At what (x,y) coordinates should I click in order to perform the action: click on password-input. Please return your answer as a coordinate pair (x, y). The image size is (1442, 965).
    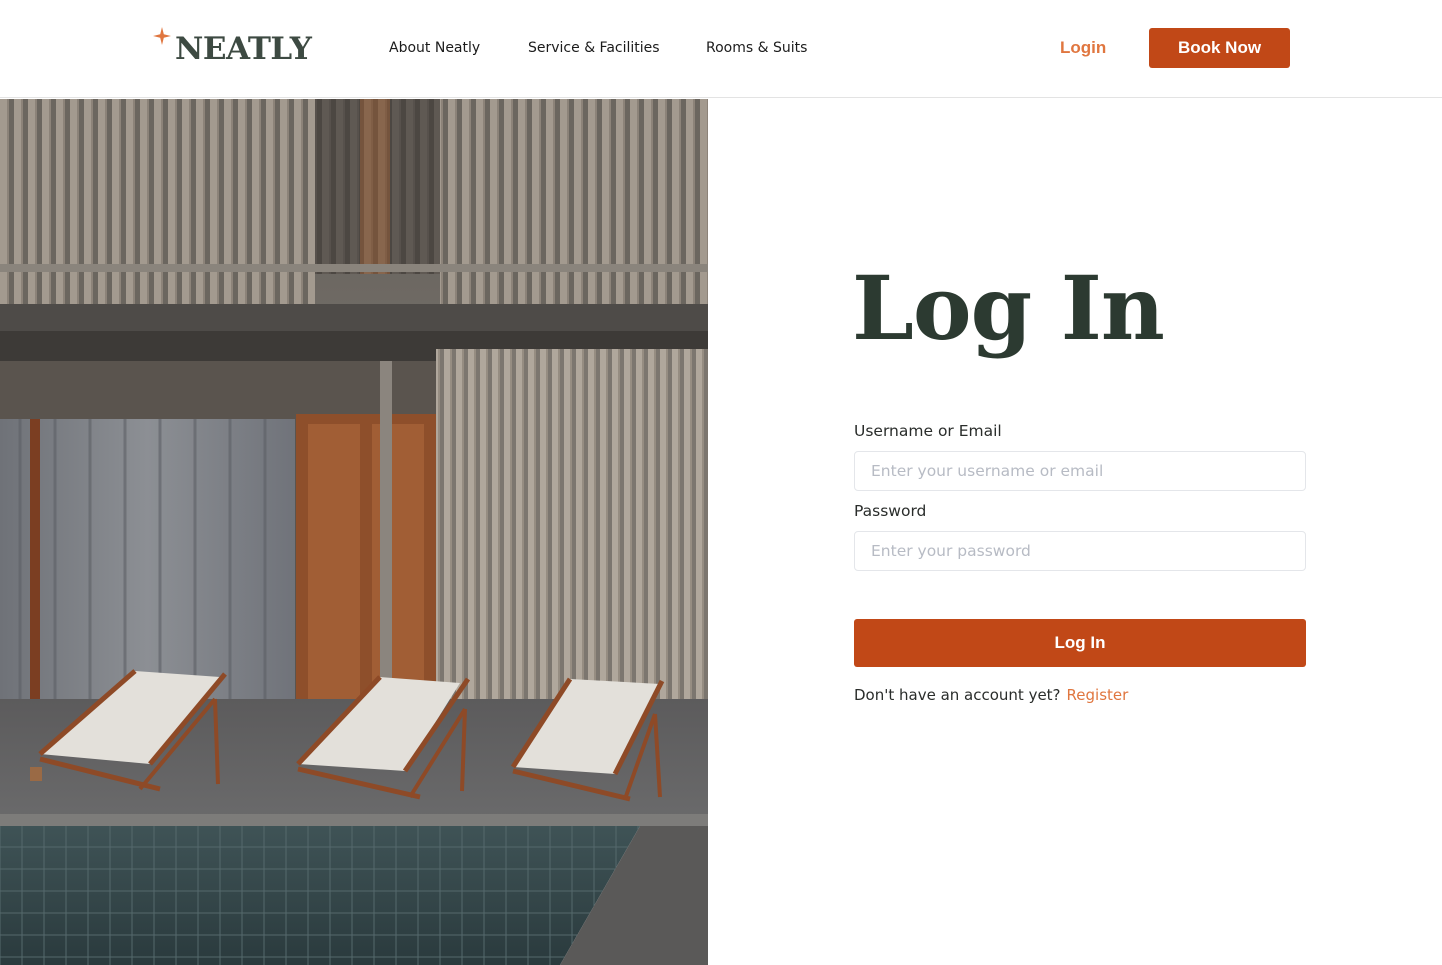
    Looking at the image, I should click on (1080, 551).